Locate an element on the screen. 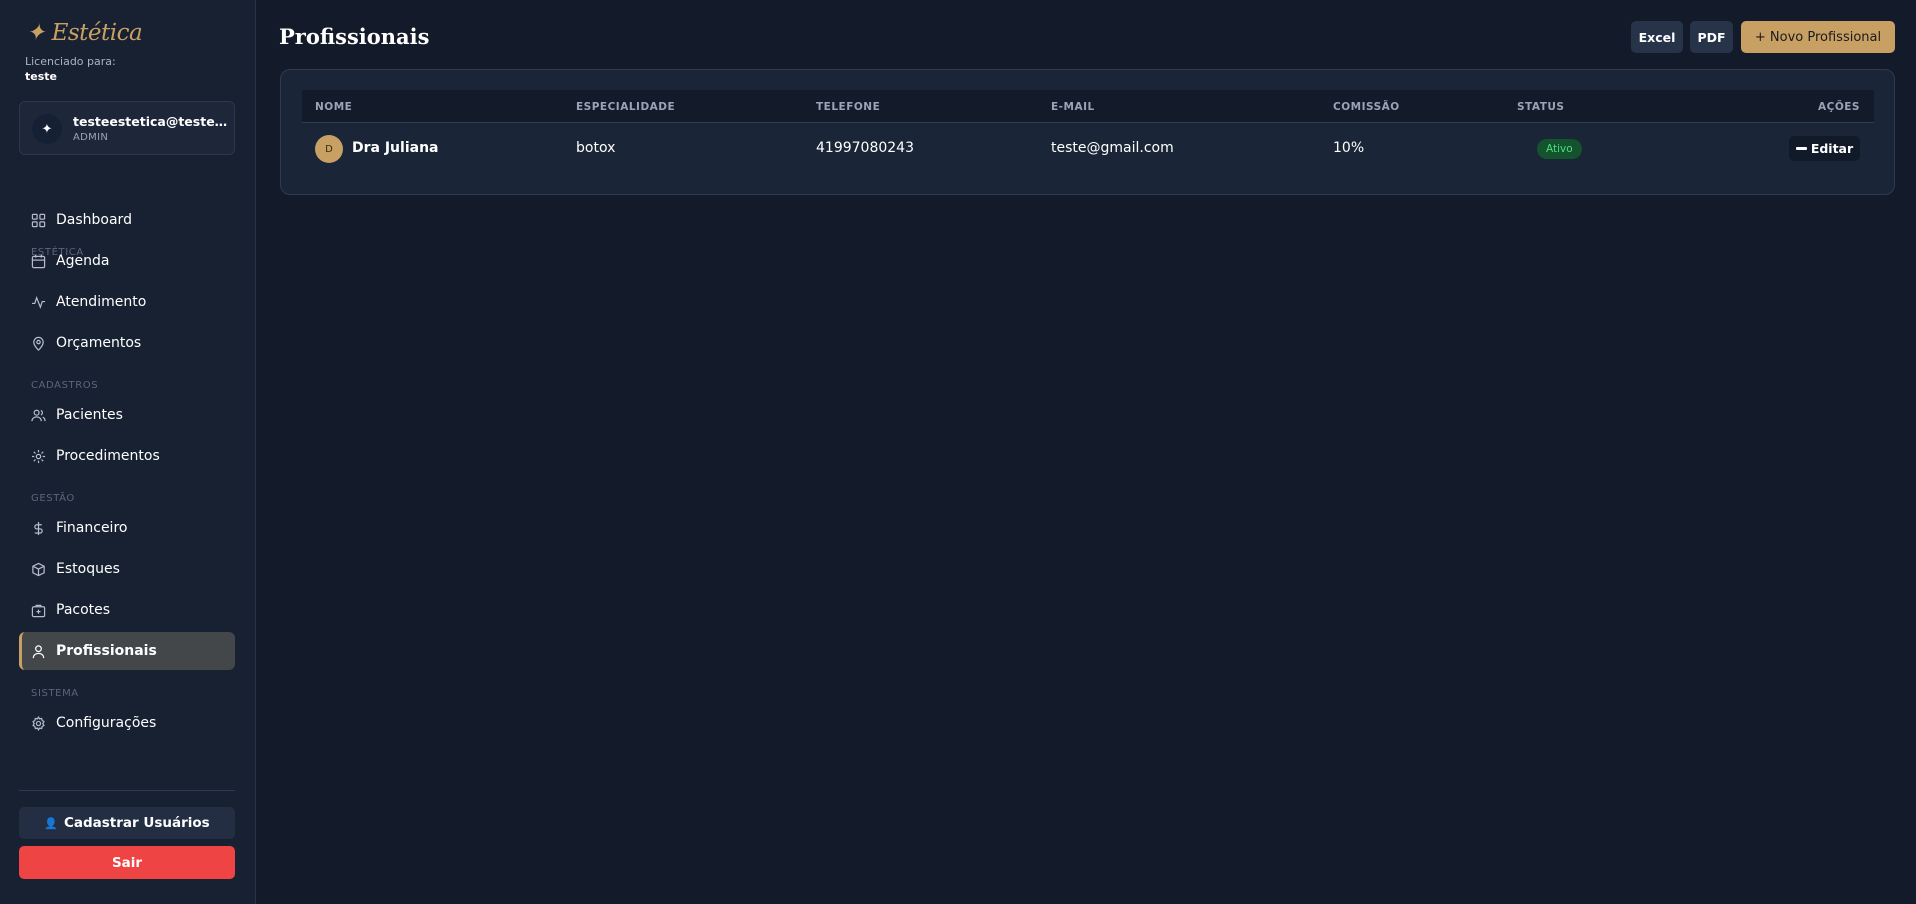 This screenshot has width=1916, height=904. sidebar-item-pacientes: Pacientes is located at coordinates (127, 415).